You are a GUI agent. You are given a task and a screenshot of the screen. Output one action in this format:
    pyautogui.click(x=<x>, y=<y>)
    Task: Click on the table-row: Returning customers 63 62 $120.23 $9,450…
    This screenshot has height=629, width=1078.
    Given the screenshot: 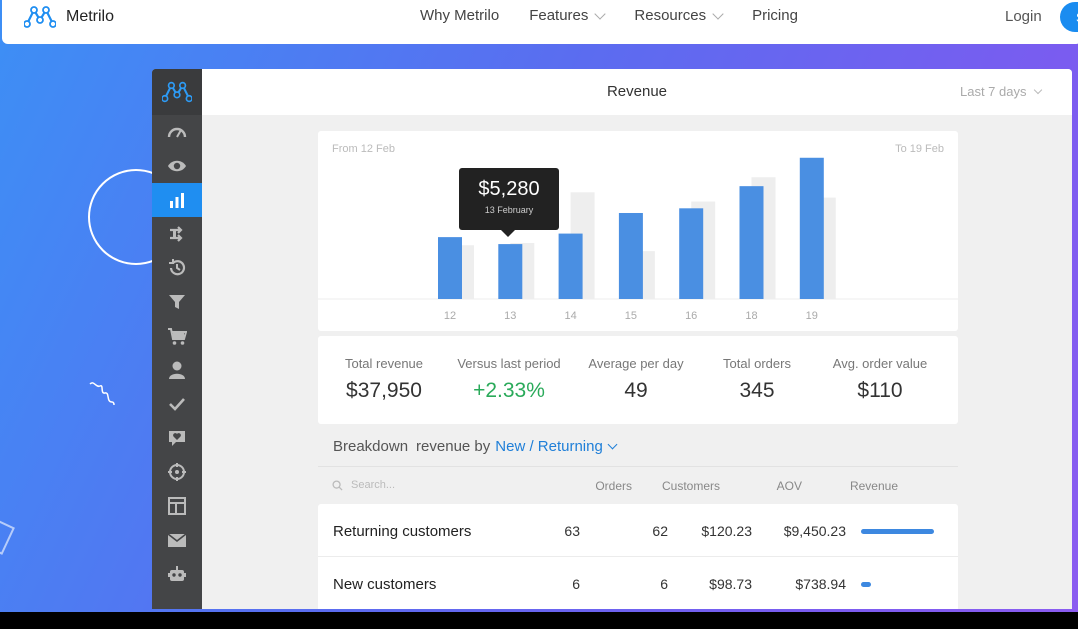 What is the action you would take?
    pyautogui.click(x=638, y=530)
    